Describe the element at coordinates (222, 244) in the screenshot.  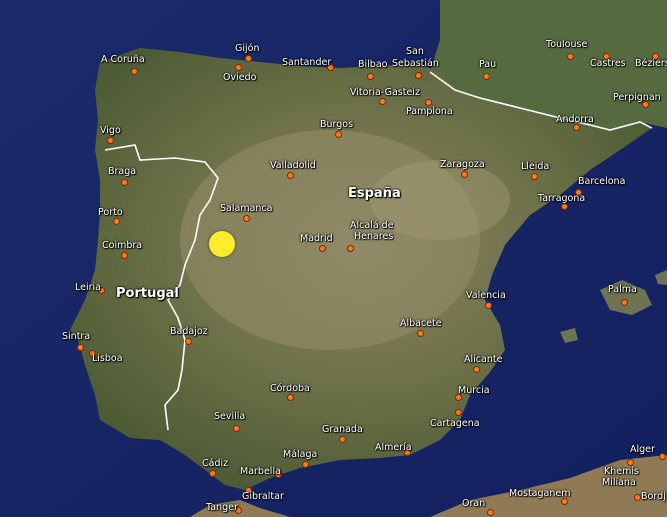
I see `location-marker-icon` at that location.